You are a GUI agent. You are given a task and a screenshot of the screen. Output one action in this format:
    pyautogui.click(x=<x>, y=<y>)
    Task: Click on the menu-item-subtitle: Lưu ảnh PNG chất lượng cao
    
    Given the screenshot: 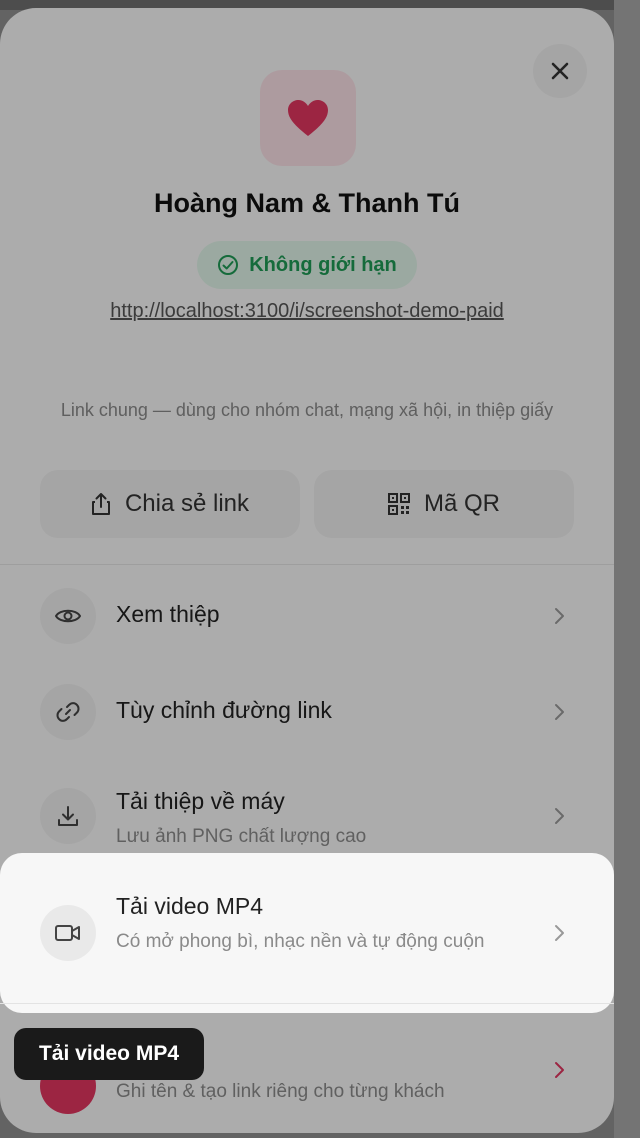 What is the action you would take?
    pyautogui.click(x=241, y=836)
    